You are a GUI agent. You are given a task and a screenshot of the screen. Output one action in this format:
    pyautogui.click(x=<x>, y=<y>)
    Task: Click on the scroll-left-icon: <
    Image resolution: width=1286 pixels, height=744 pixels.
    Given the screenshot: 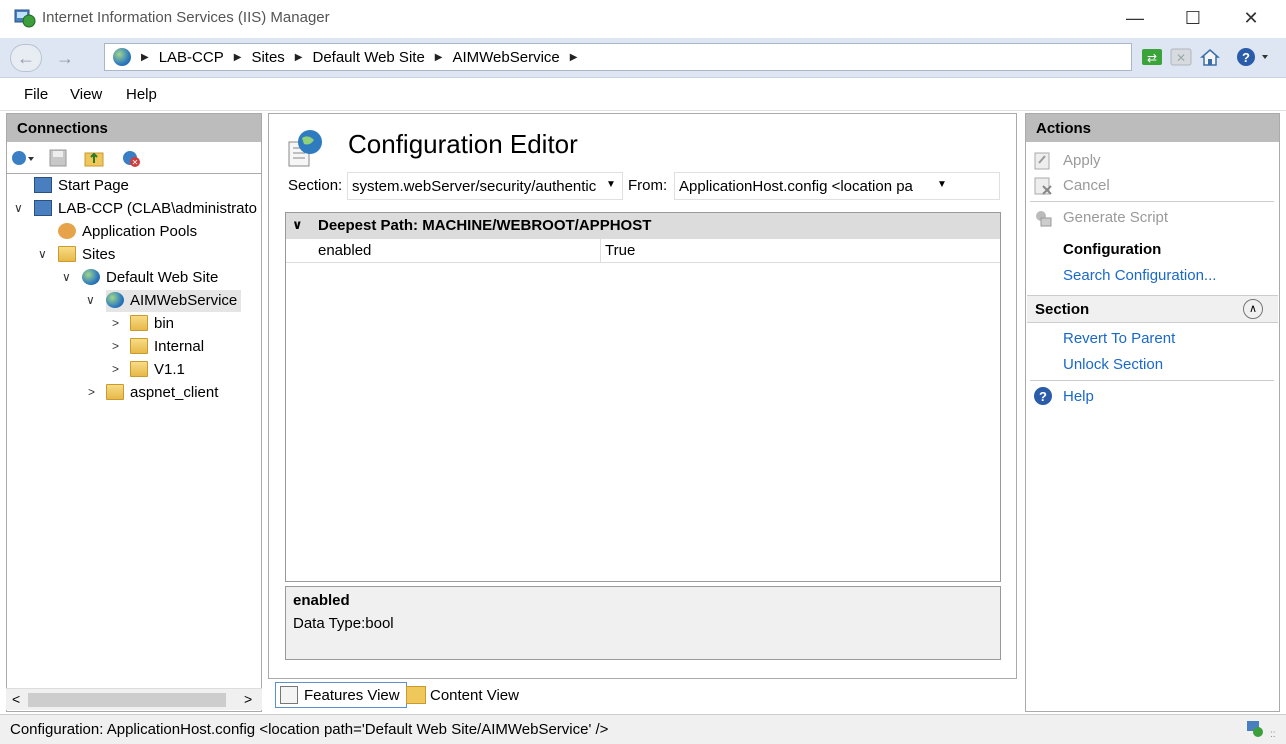 What is the action you would take?
    pyautogui.click(x=16, y=699)
    